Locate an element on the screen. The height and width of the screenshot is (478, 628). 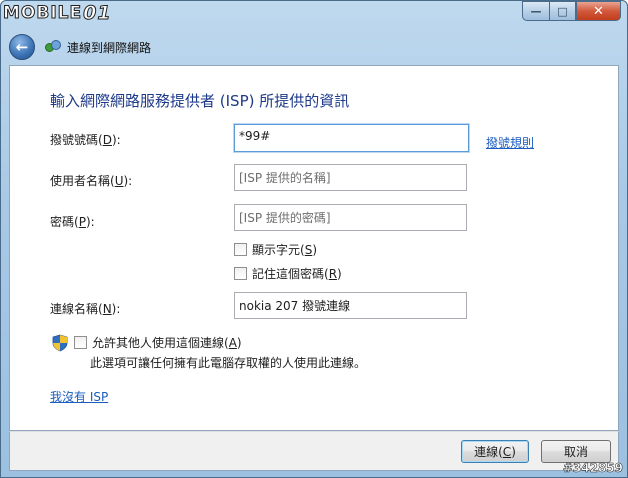
dial-number-label: 撥號號碼(D): is located at coordinates (85, 140).